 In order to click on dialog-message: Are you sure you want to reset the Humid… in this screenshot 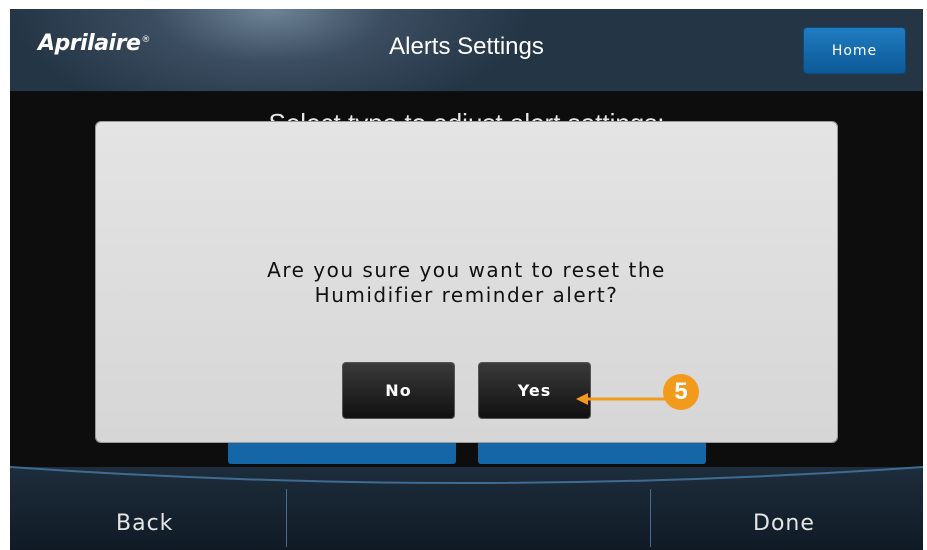, I will do `click(466, 283)`.